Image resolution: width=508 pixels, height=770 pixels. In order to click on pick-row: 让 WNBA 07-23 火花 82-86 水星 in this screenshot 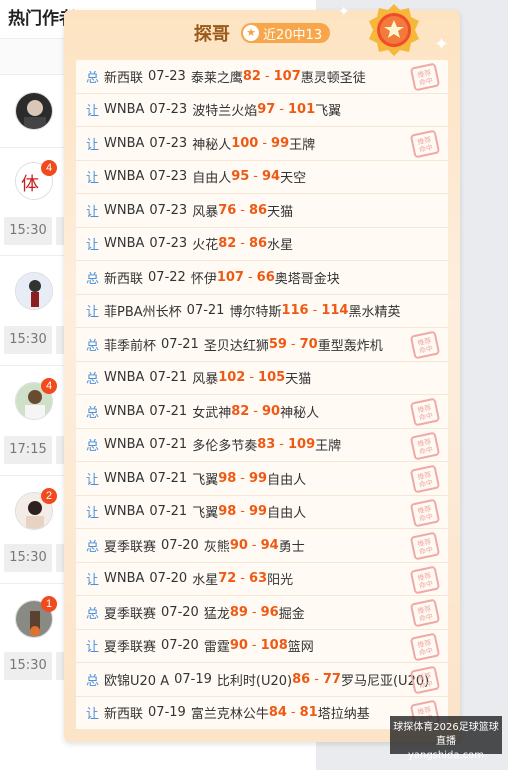, I will do `click(262, 244)`.